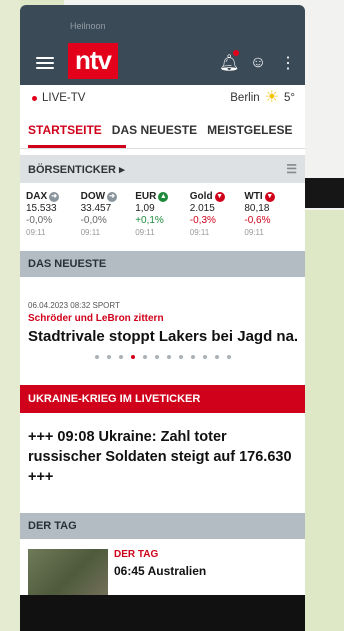 Image resolution: width=344 pixels, height=631 pixels. What do you see at coordinates (136, 554) in the screenshot?
I see `der-tag-kicker: DER TAG` at bounding box center [136, 554].